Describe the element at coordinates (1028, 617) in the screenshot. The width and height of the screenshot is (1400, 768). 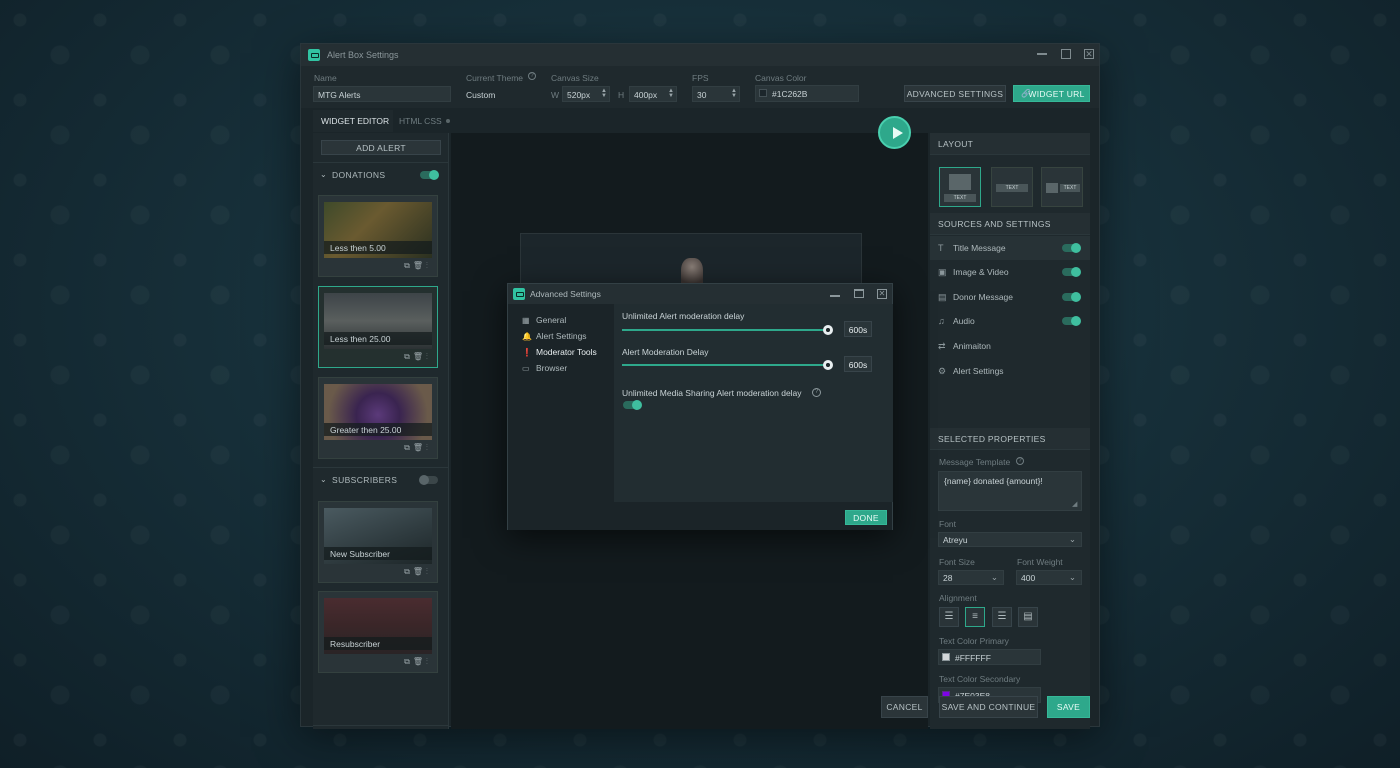
I see `align-justify-icon: ▤` at that location.